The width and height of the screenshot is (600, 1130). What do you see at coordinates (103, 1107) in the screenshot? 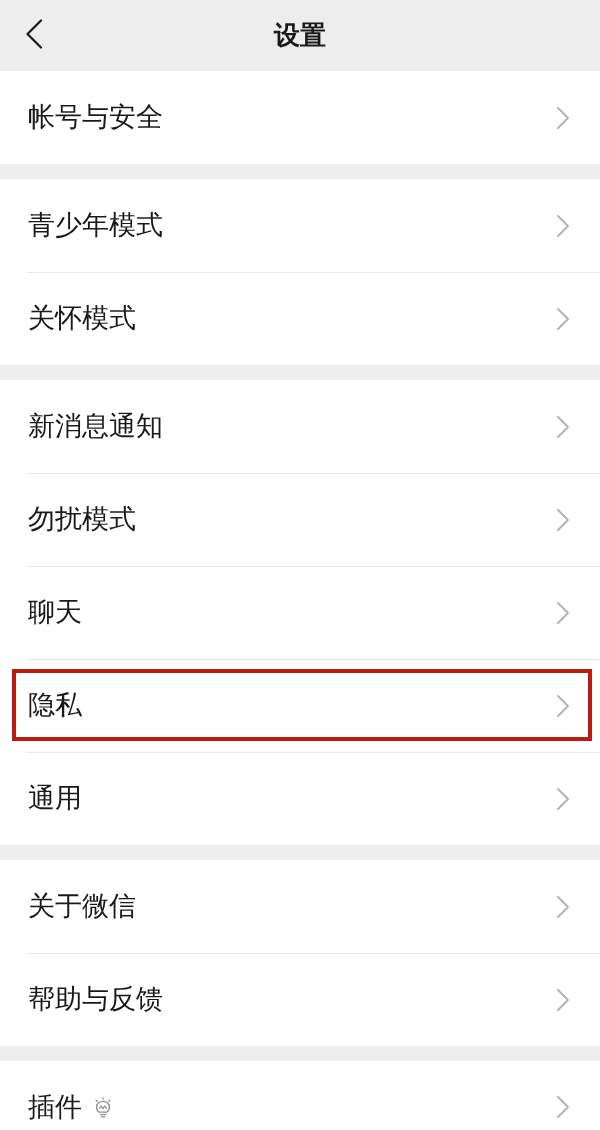
I see `lightbulb-icon` at bounding box center [103, 1107].